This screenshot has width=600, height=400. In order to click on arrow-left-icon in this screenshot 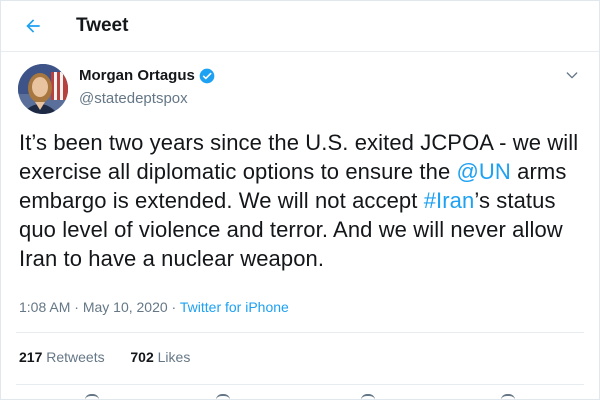, I will do `click(33, 26)`.